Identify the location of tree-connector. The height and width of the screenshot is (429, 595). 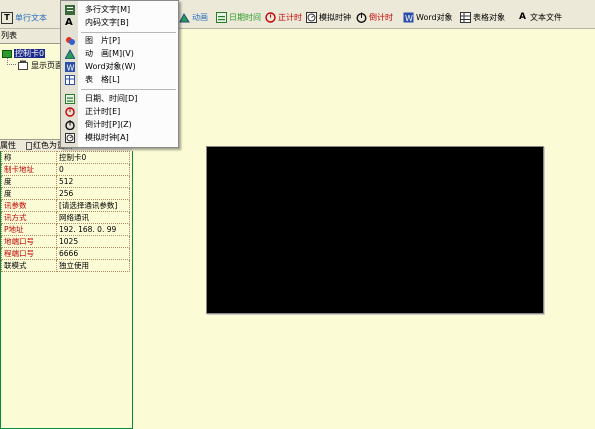
(11, 59).